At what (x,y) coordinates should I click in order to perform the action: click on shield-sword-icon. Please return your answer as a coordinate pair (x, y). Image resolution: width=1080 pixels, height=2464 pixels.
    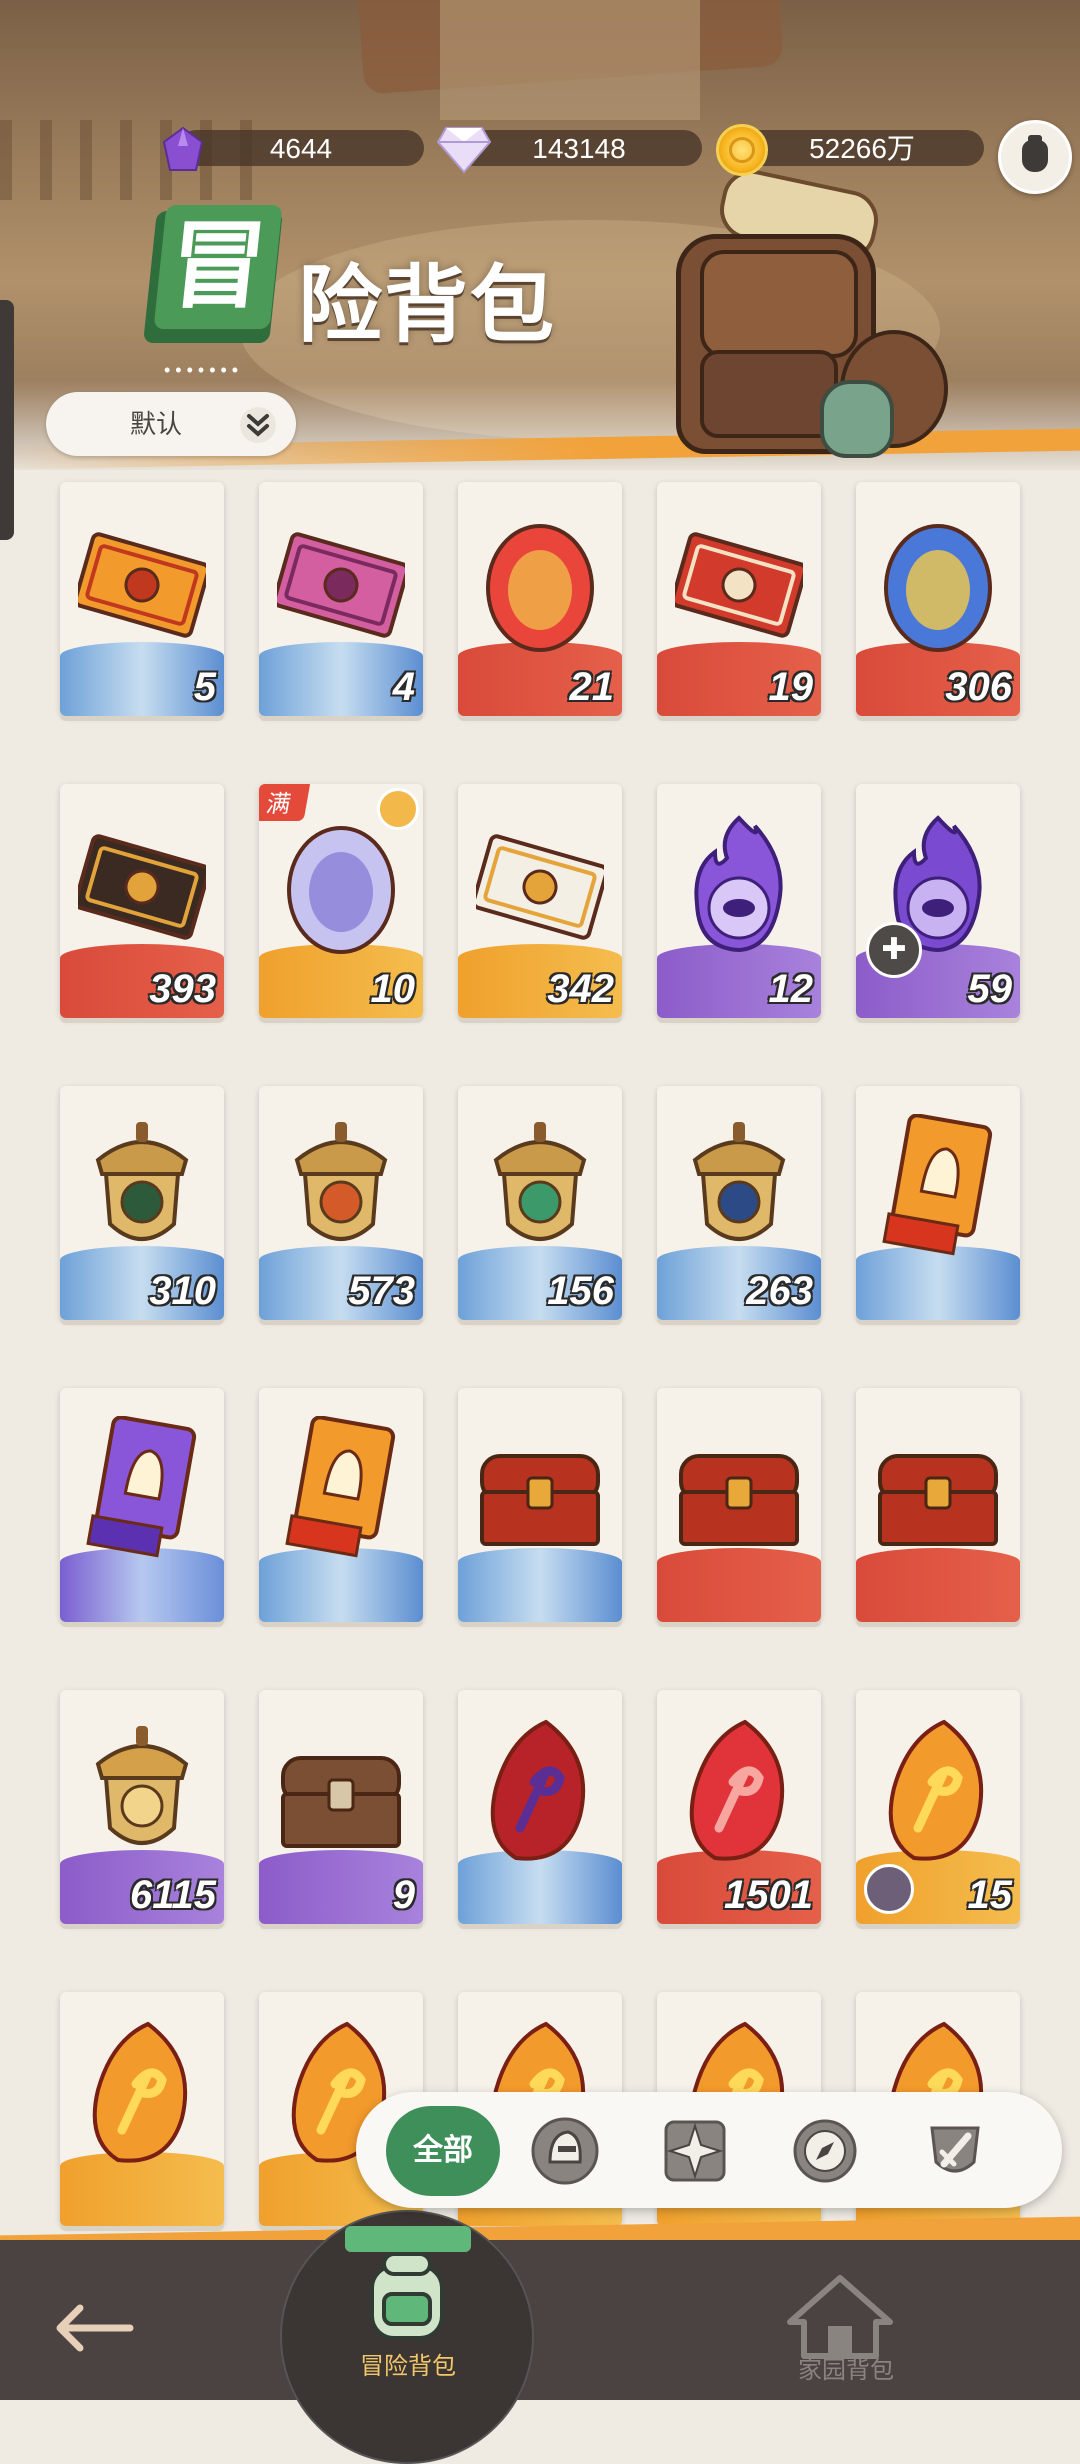
    Looking at the image, I should click on (955, 2151).